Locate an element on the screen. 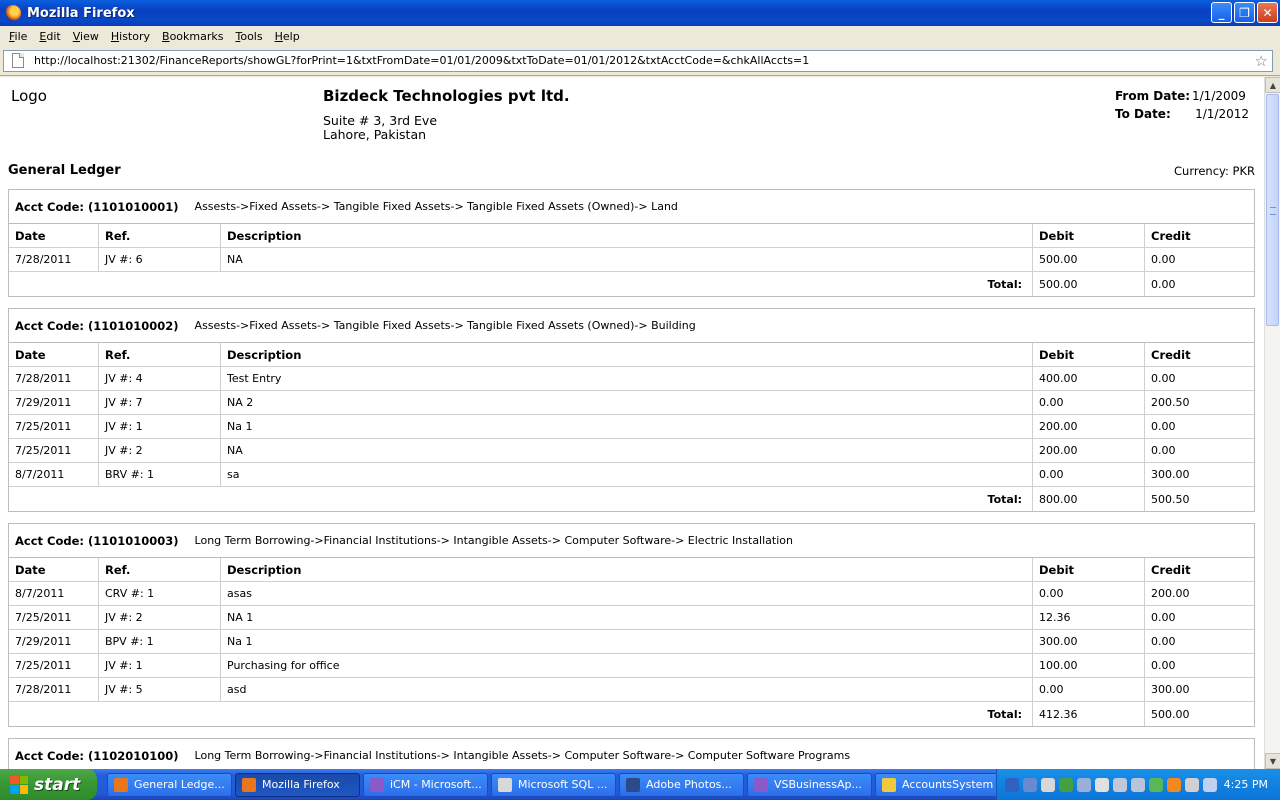 This screenshot has width=1280, height=800. taskbar-item: Mozilla Firefox is located at coordinates (297, 784).